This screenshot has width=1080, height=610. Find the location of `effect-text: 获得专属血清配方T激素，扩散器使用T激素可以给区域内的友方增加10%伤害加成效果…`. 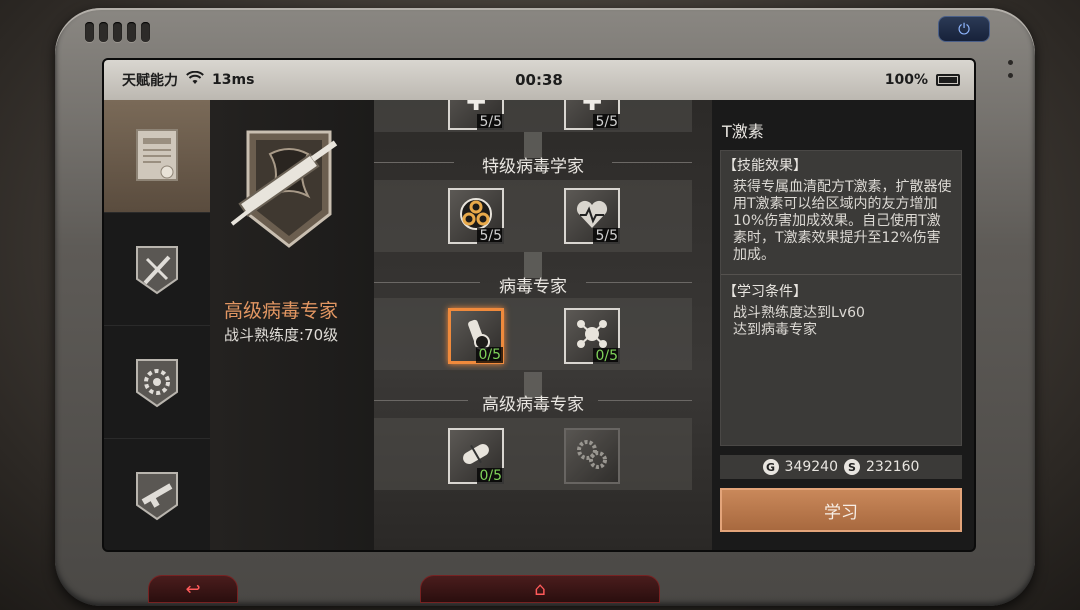

effect-text: 获得专属血清配方T激素，扩散器使用T激素可以给区域内的友方增加10%伤害加成效果… is located at coordinates (842, 221).